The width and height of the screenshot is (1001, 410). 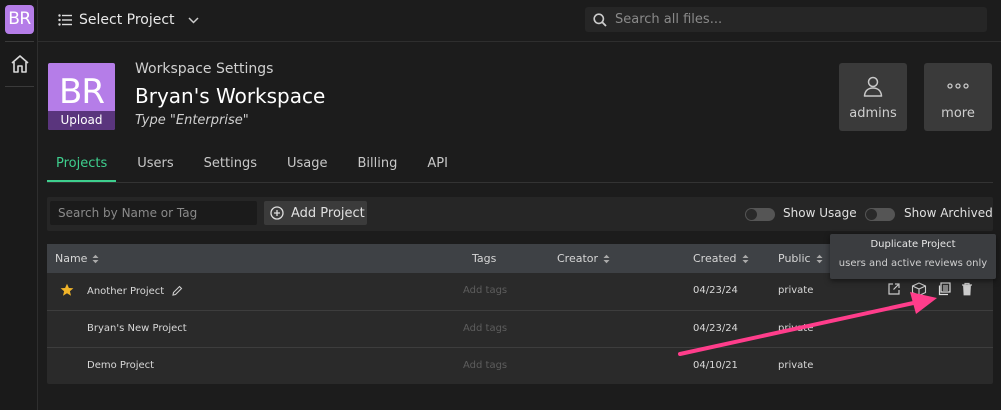 What do you see at coordinates (230, 96) in the screenshot?
I see `workspace-name: Bryan's Workspace` at bounding box center [230, 96].